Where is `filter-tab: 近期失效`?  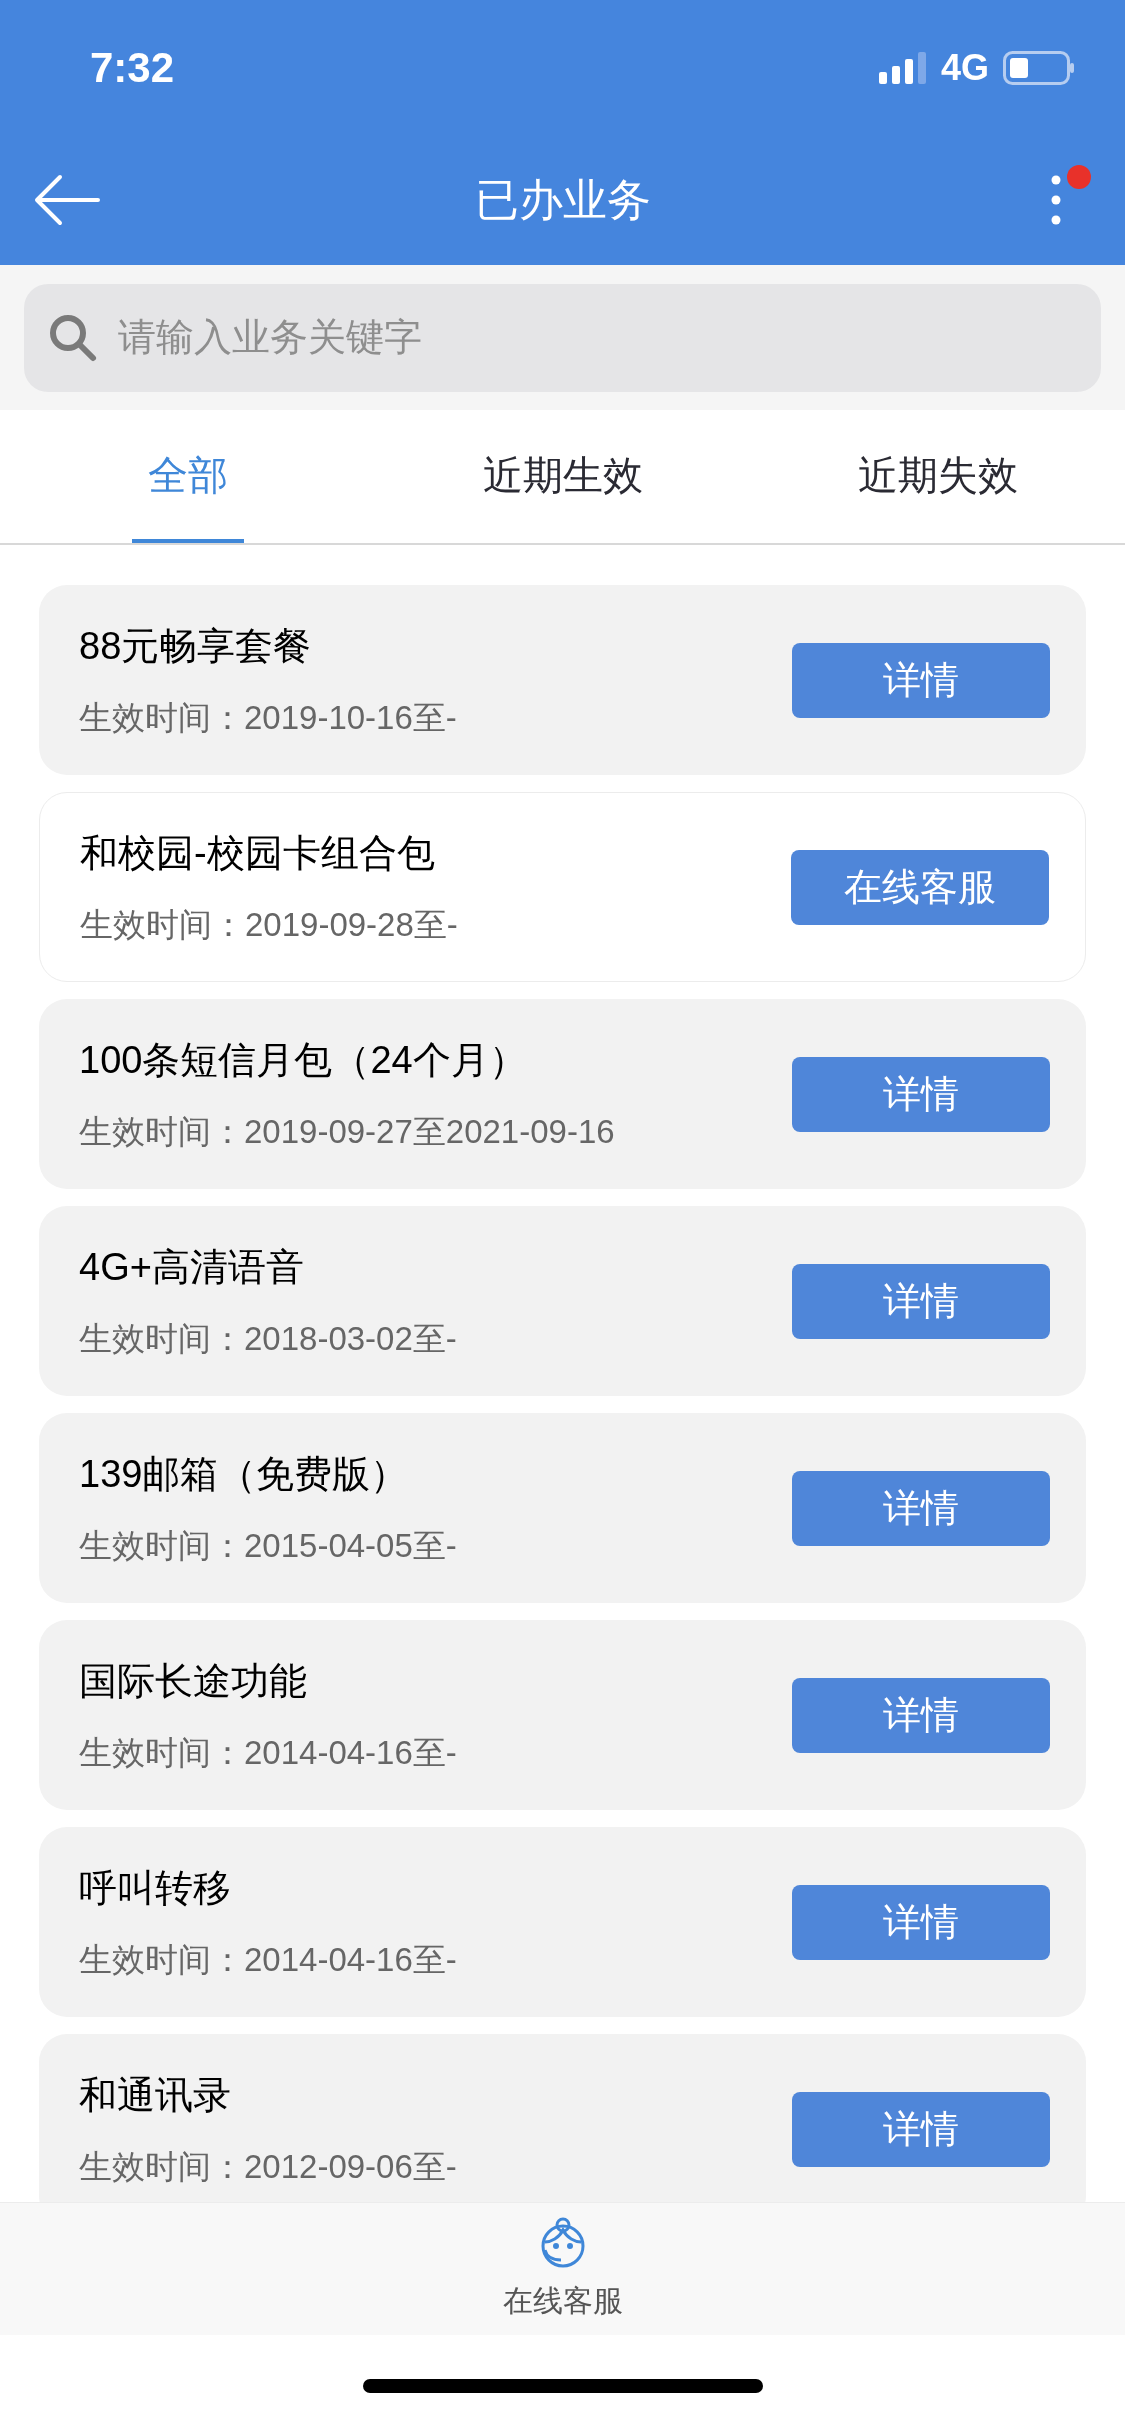 filter-tab: 近期失效 is located at coordinates (937, 476).